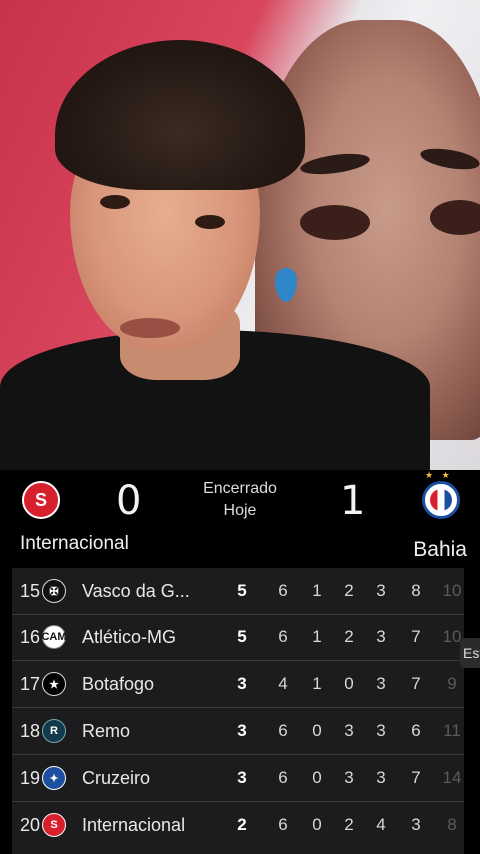  I want to click on position: 15, so click(29, 590).